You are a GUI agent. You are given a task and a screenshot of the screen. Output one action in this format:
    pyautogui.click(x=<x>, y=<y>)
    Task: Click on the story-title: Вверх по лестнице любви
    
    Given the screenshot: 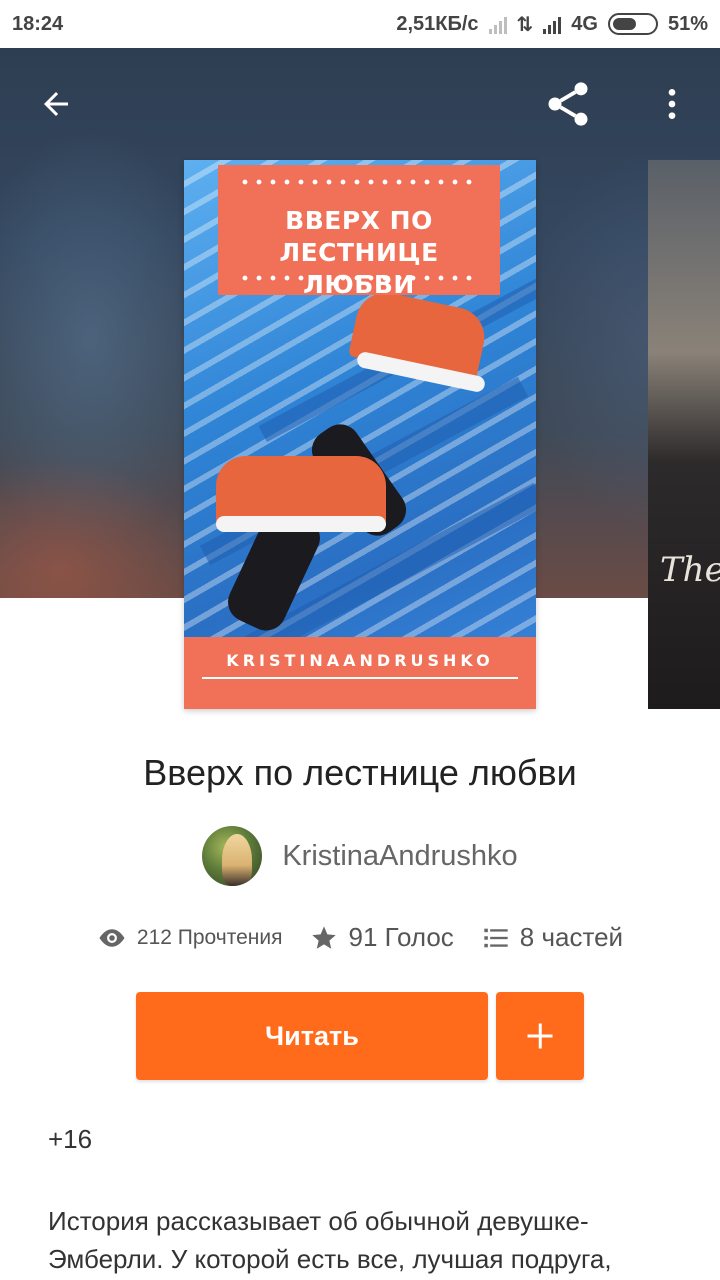 What is the action you would take?
    pyautogui.click(x=360, y=772)
    